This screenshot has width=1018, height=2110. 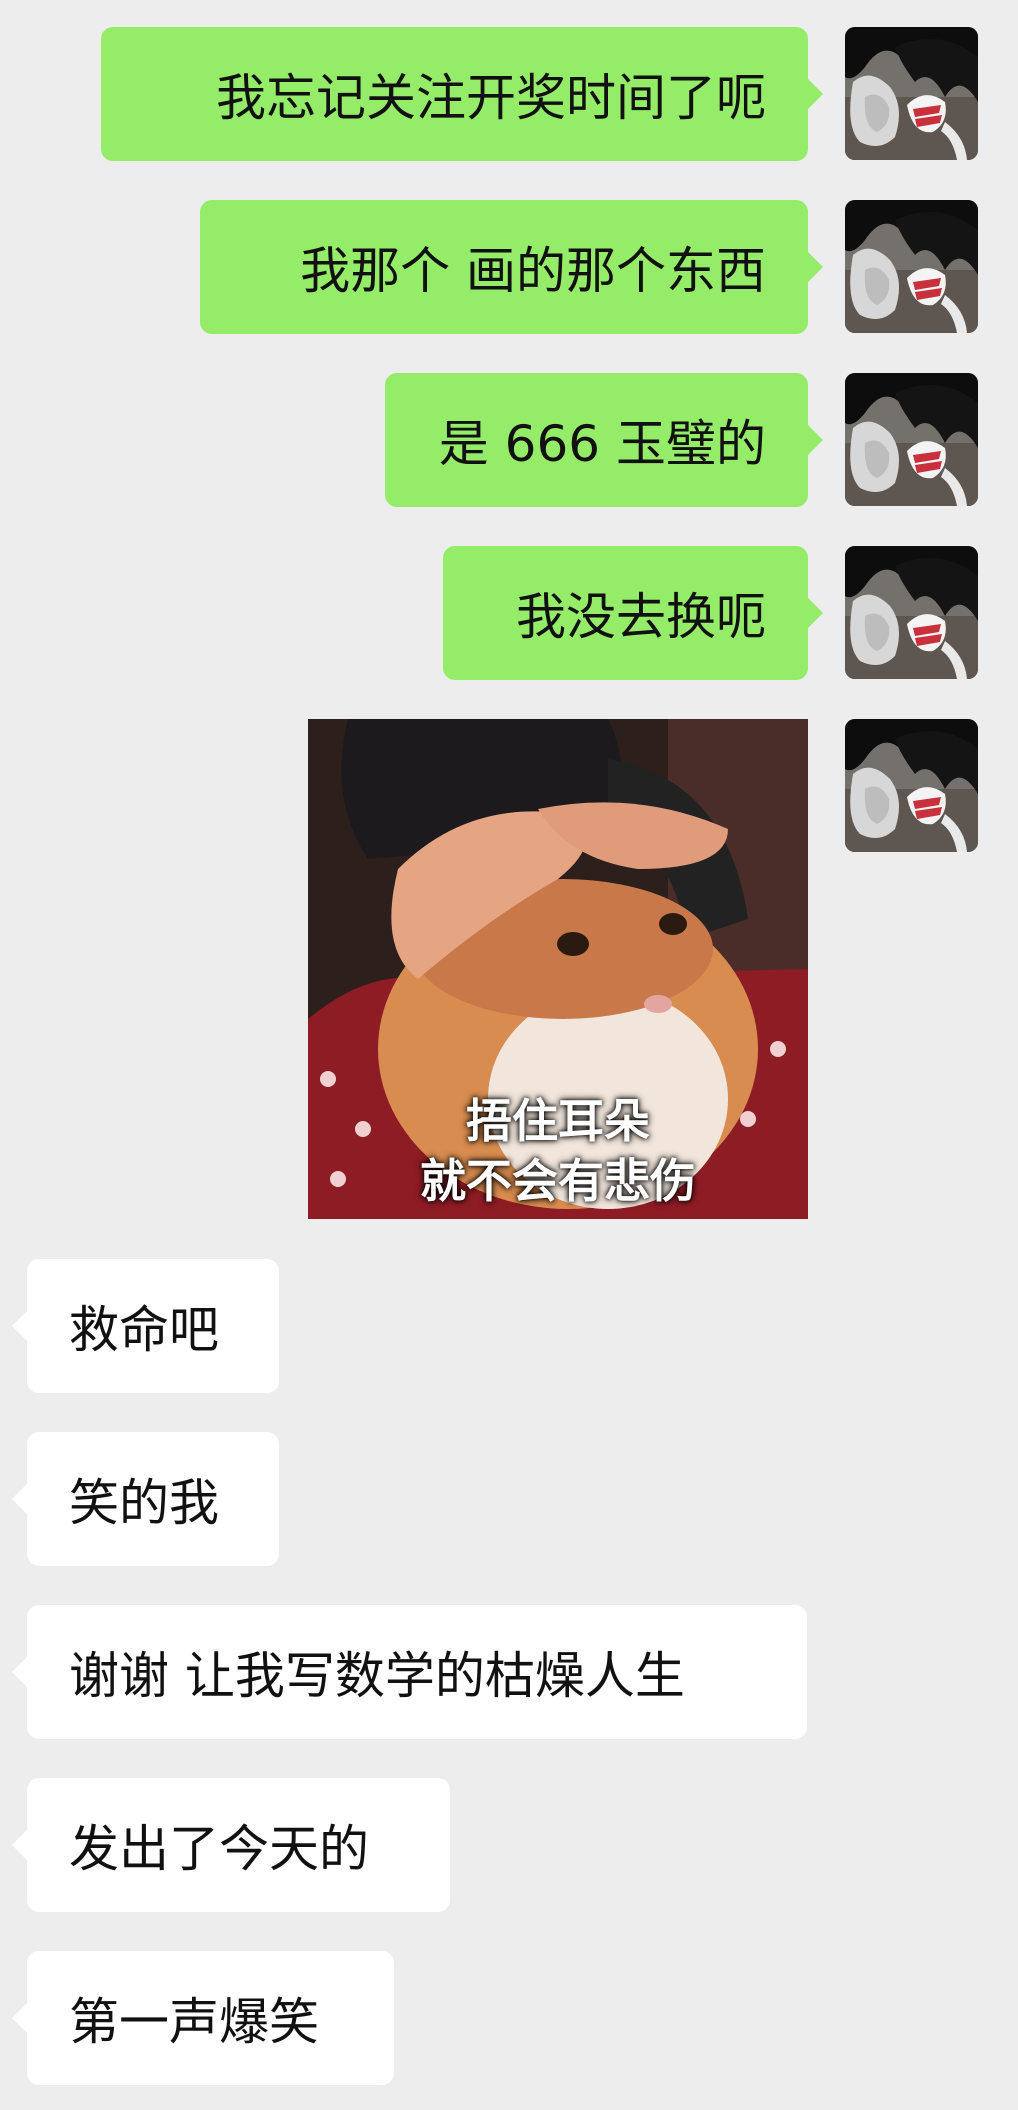 I want to click on sticker-caption-line2: 就不会有悲伤, so click(x=558, y=1181).